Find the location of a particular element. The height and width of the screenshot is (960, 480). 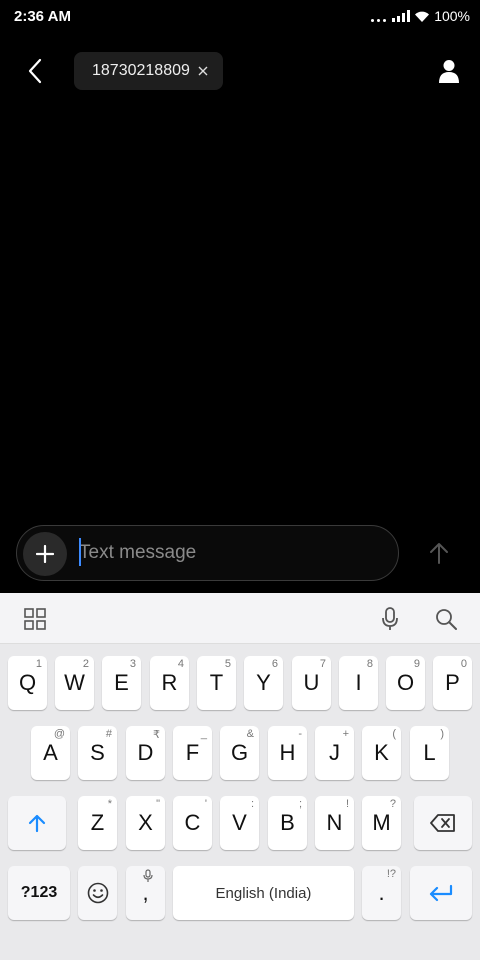

remove-recipient-button is located at coordinates (203, 71).